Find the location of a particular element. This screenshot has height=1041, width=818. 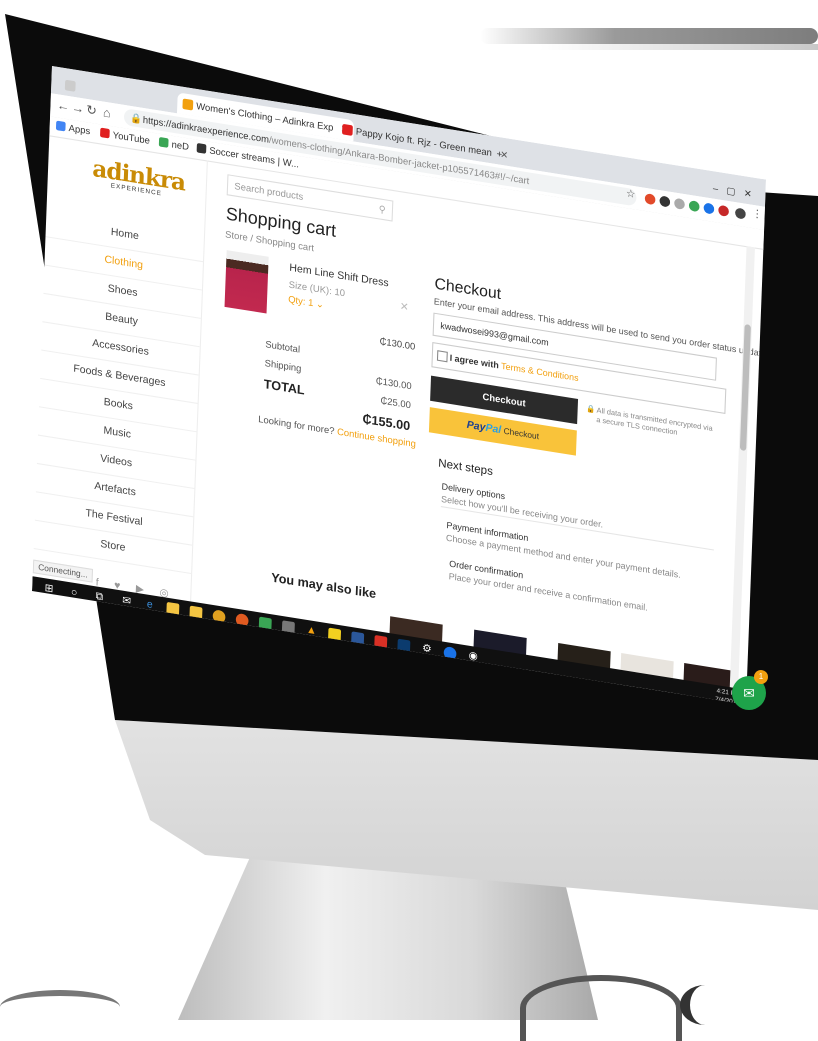

bookmark-ned: neD is located at coordinates (174, 144).